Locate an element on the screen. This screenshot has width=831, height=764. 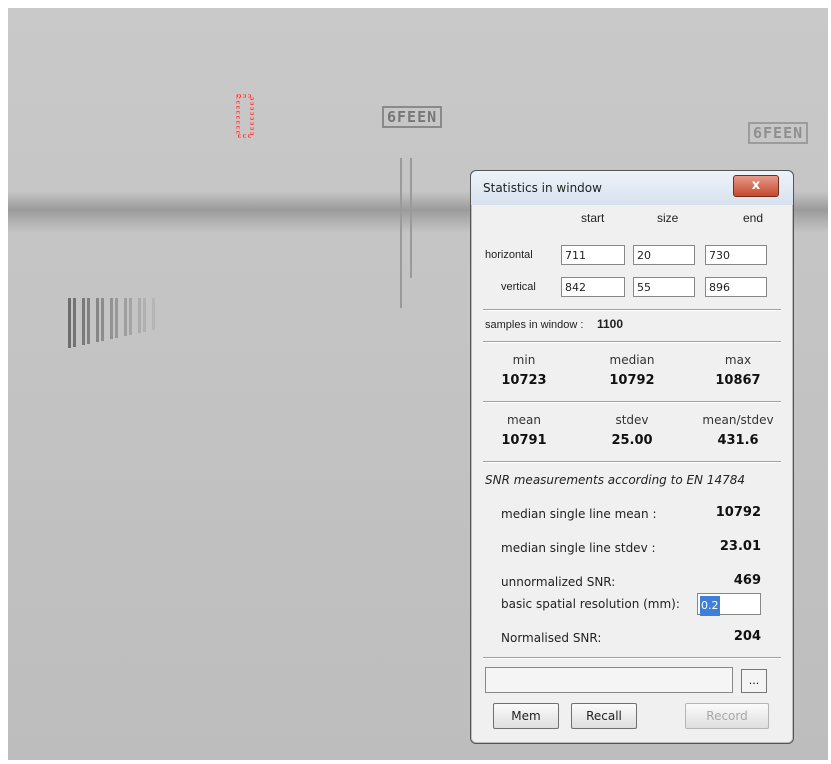
max-value: 10867 is located at coordinates (738, 380).